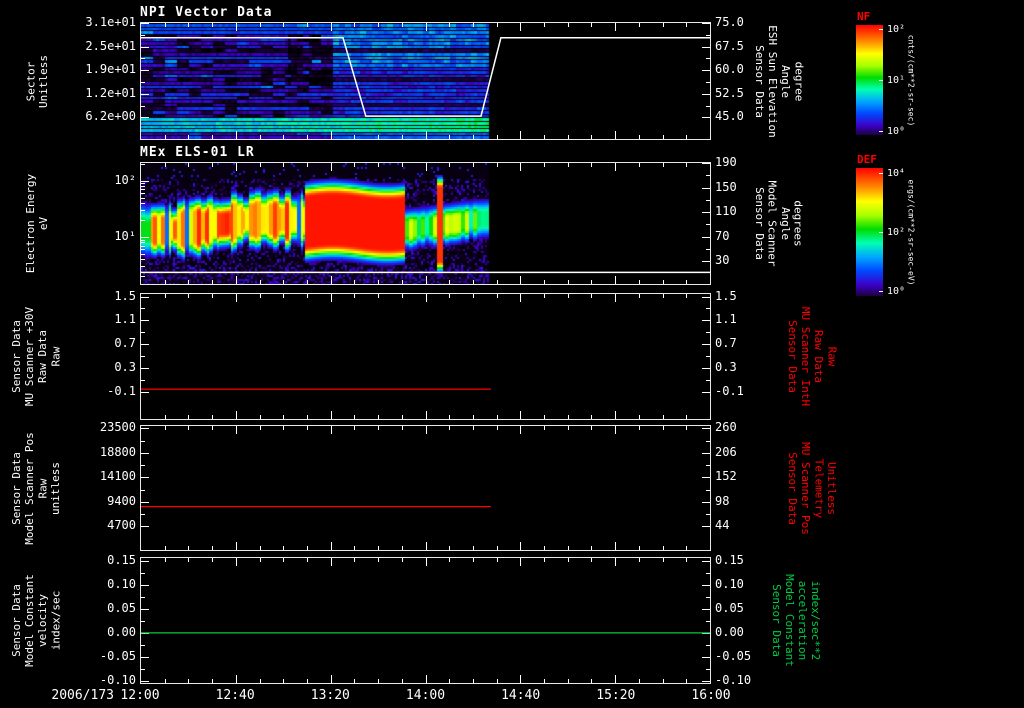 The height and width of the screenshot is (708, 1024). I want to click on right-axis-label-column: Telemetry, so click(818, 488).